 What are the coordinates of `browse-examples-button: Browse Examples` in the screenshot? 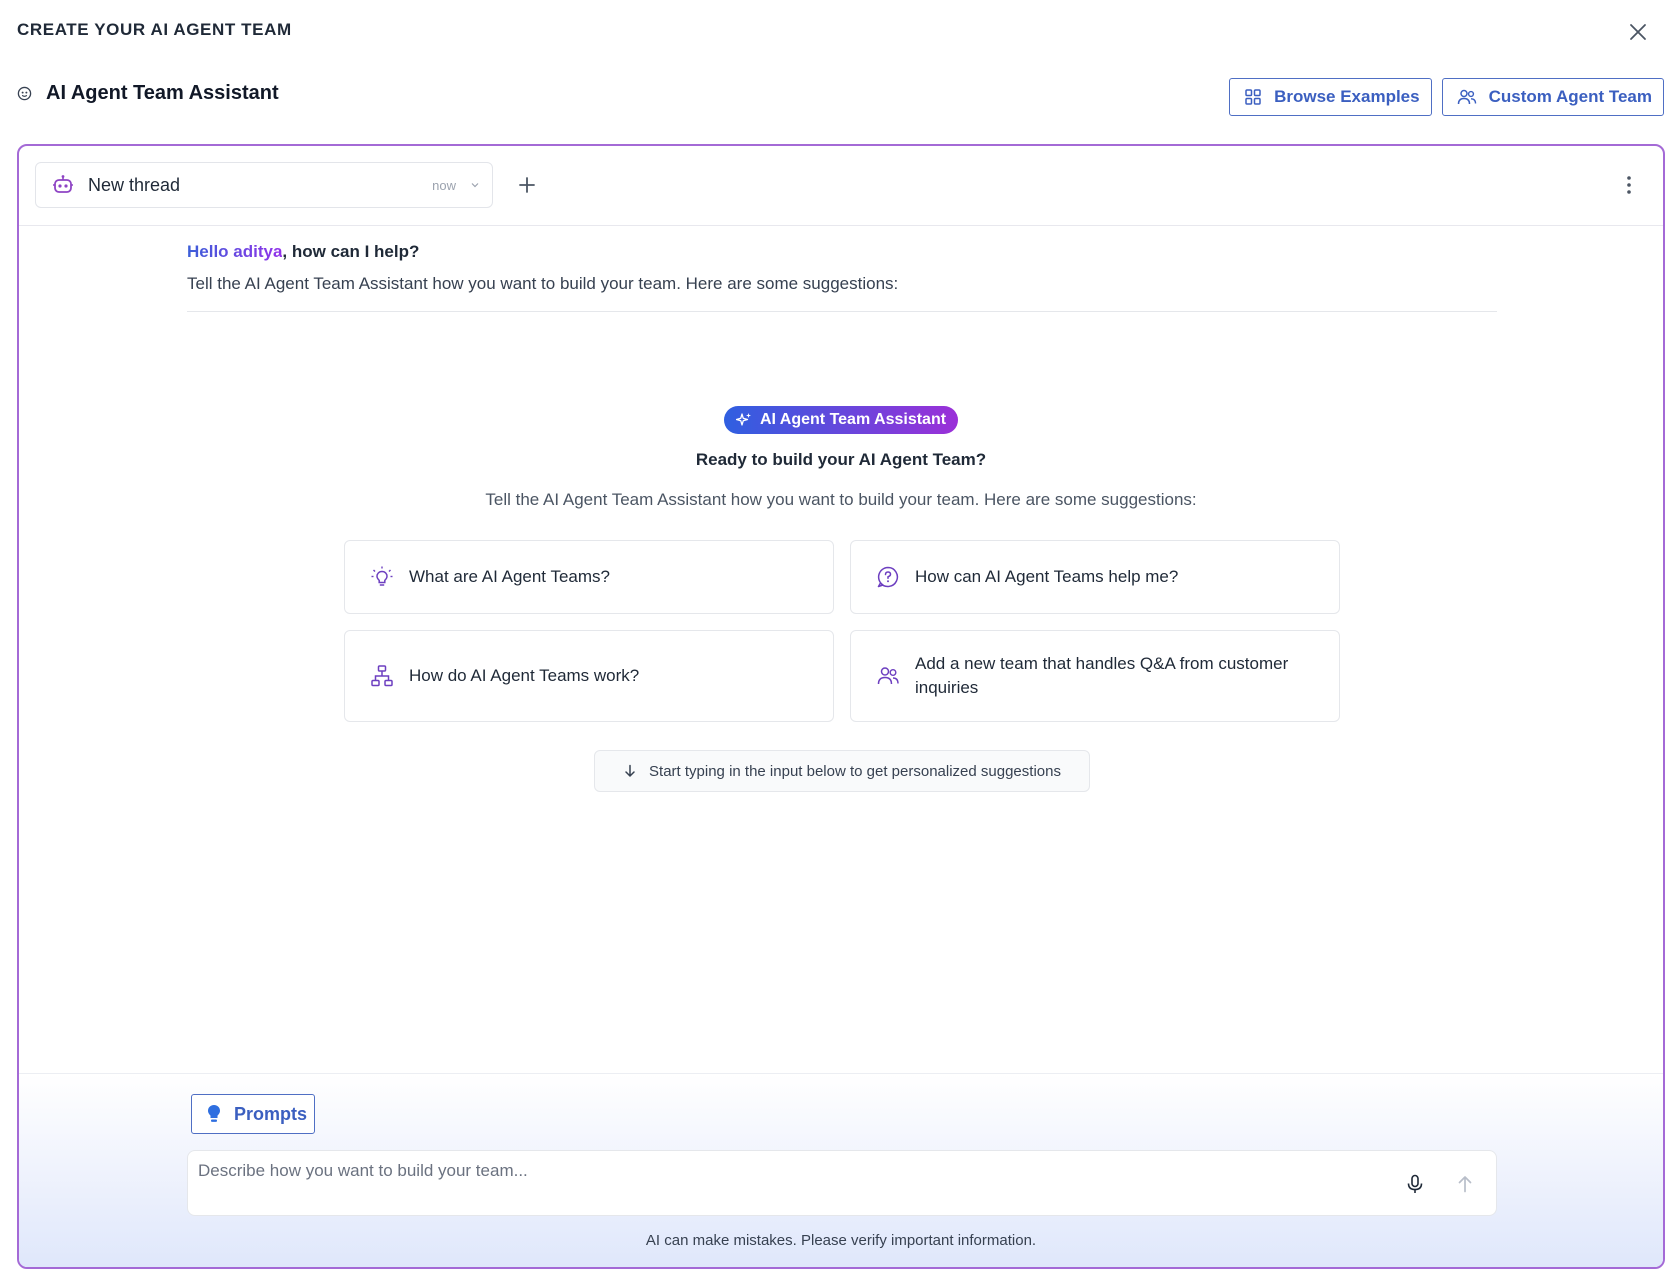 It's located at (1330, 97).